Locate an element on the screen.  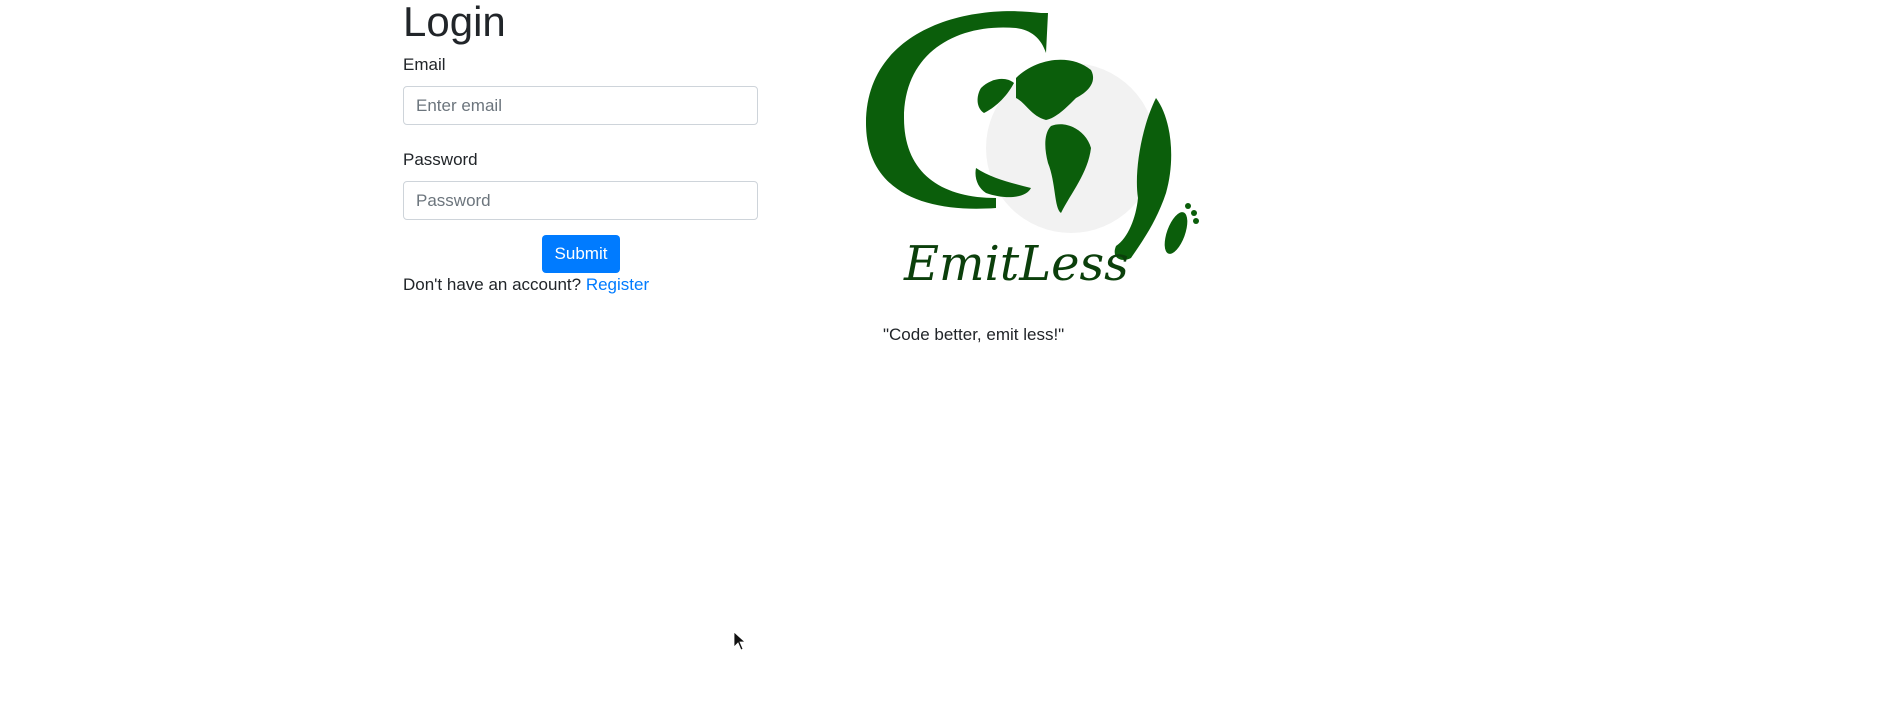
password-field is located at coordinates (580, 200).